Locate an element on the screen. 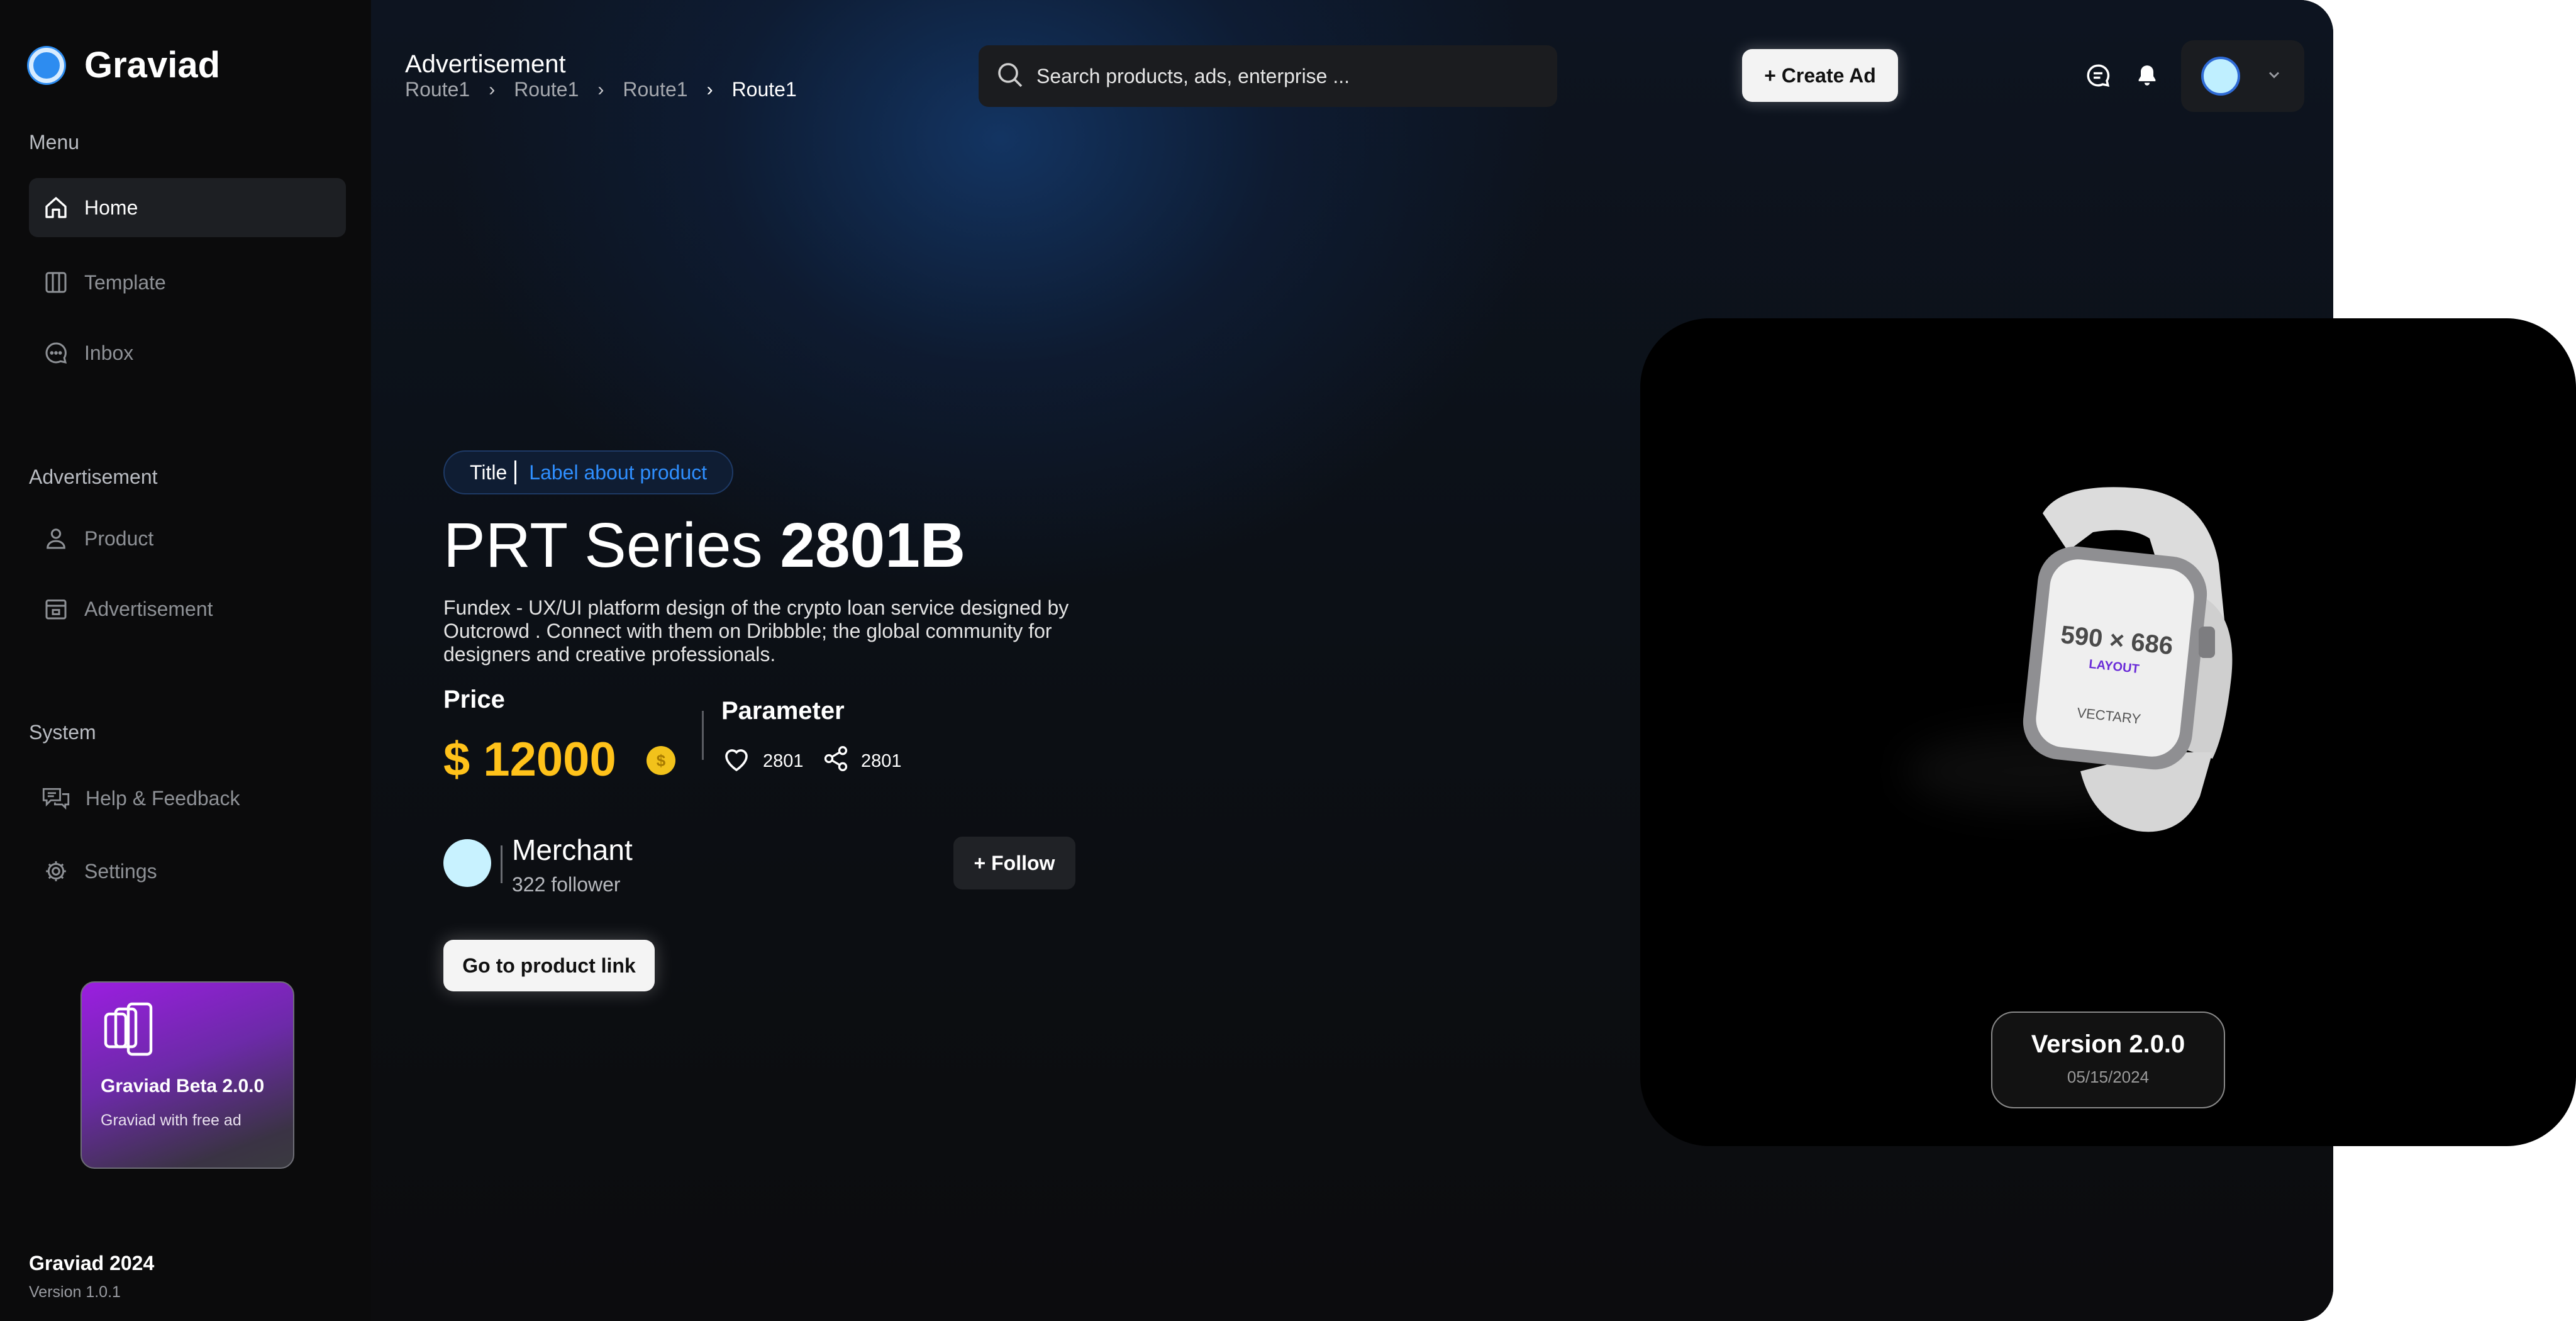  advertisement-section-label: Advertisement is located at coordinates (93, 477).